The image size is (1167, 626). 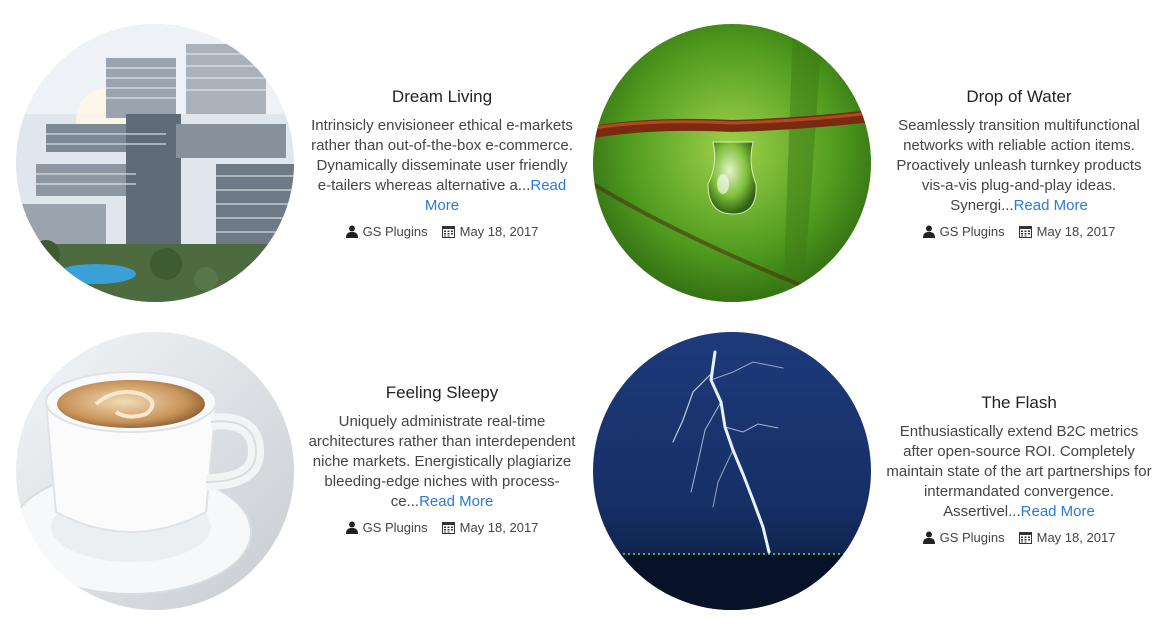 What do you see at coordinates (442, 97) in the screenshot?
I see `post-title: Dream Living` at bounding box center [442, 97].